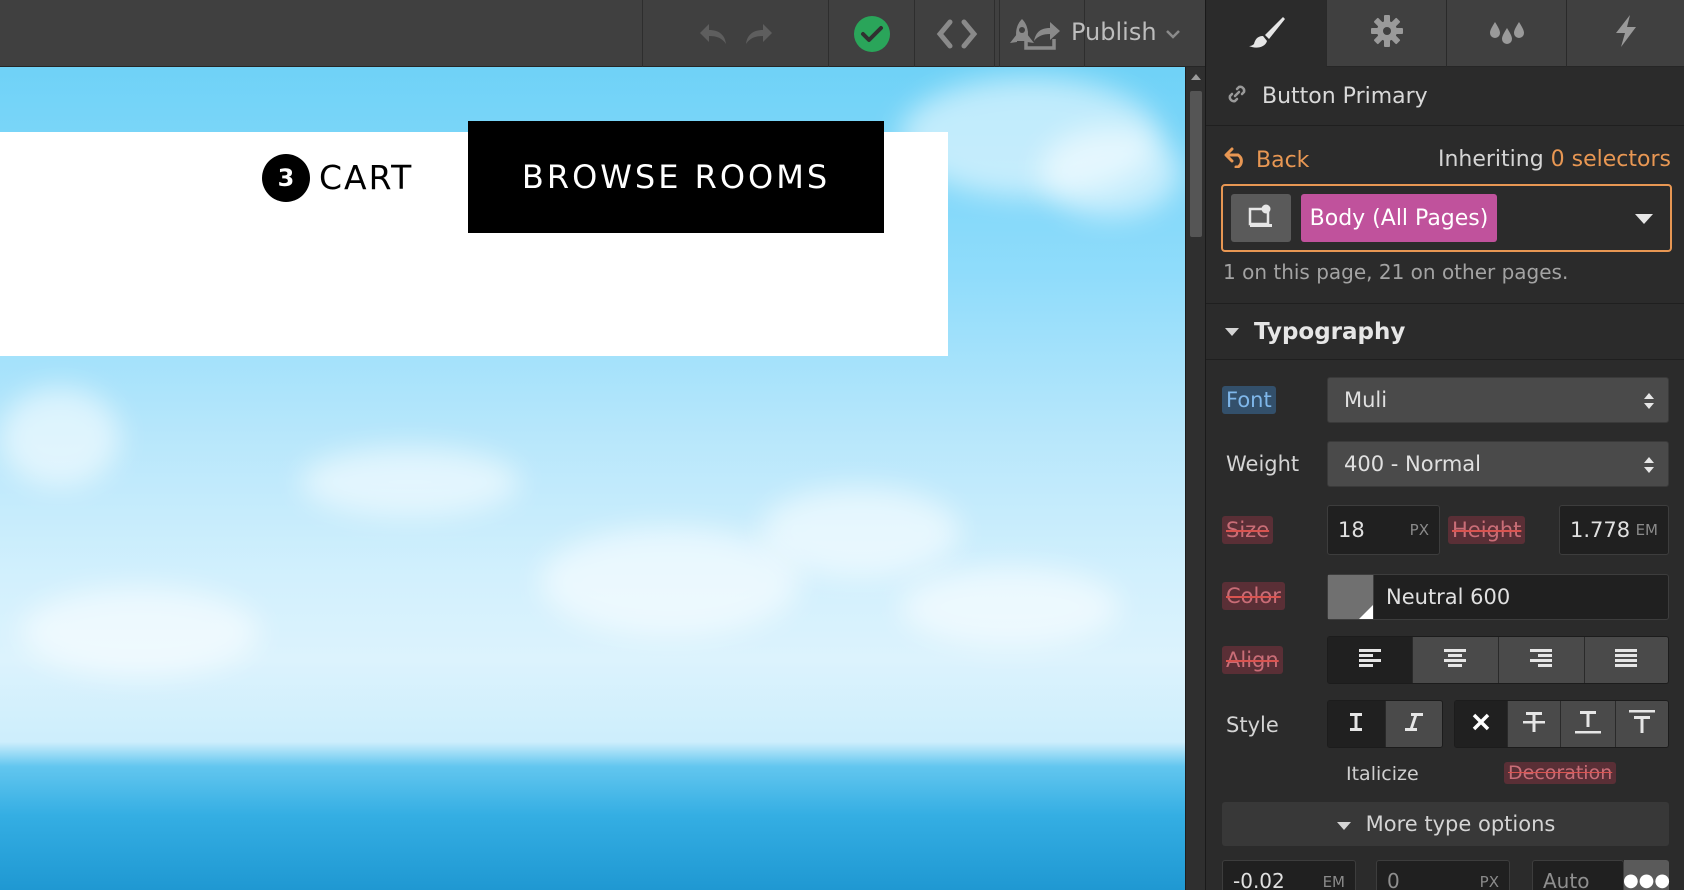 The height and width of the screenshot is (890, 1684). I want to click on more-type-options-toggle: More type options, so click(1445, 824).